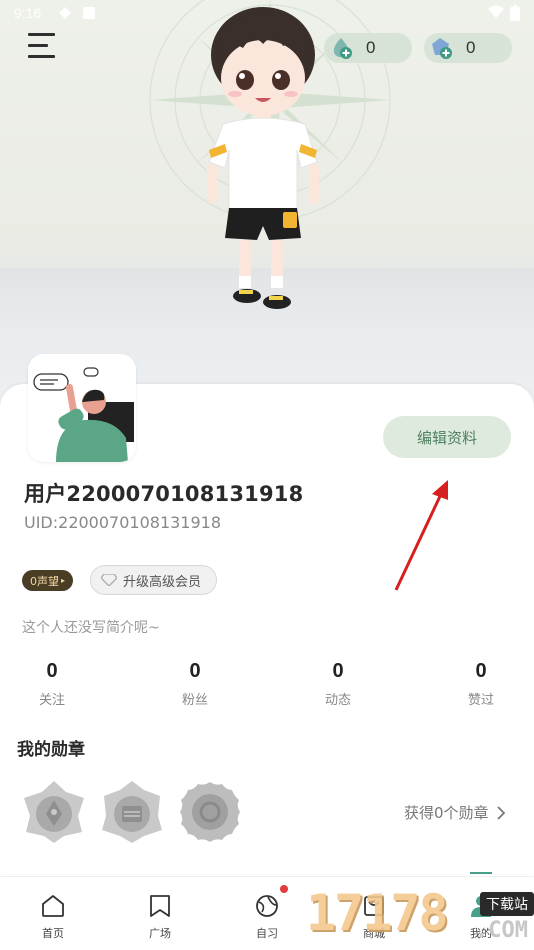 The height and width of the screenshot is (950, 534). I want to click on avatar-character, so click(265, 160).